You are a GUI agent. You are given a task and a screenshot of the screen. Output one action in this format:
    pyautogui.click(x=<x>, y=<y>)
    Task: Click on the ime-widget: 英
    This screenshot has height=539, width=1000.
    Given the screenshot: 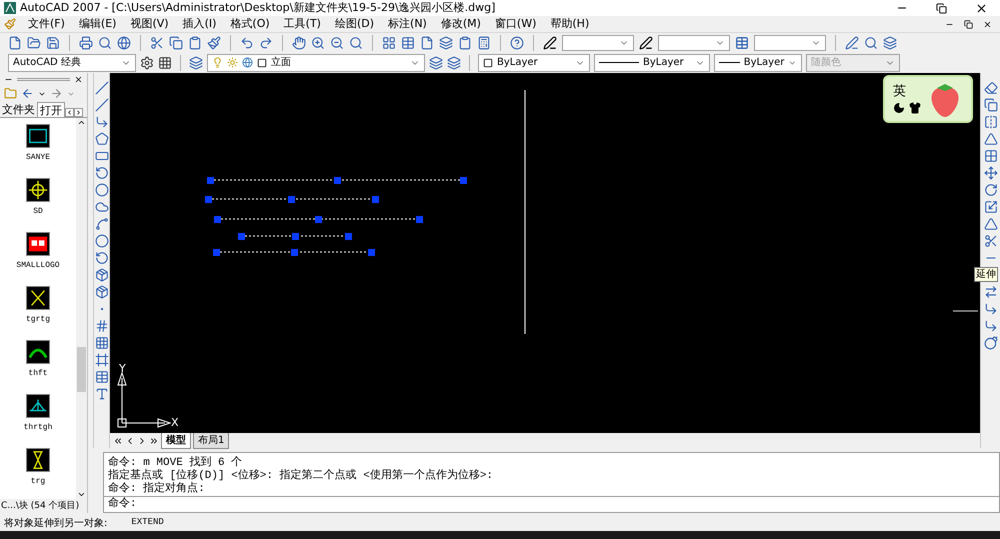 What is the action you would take?
    pyautogui.click(x=928, y=99)
    